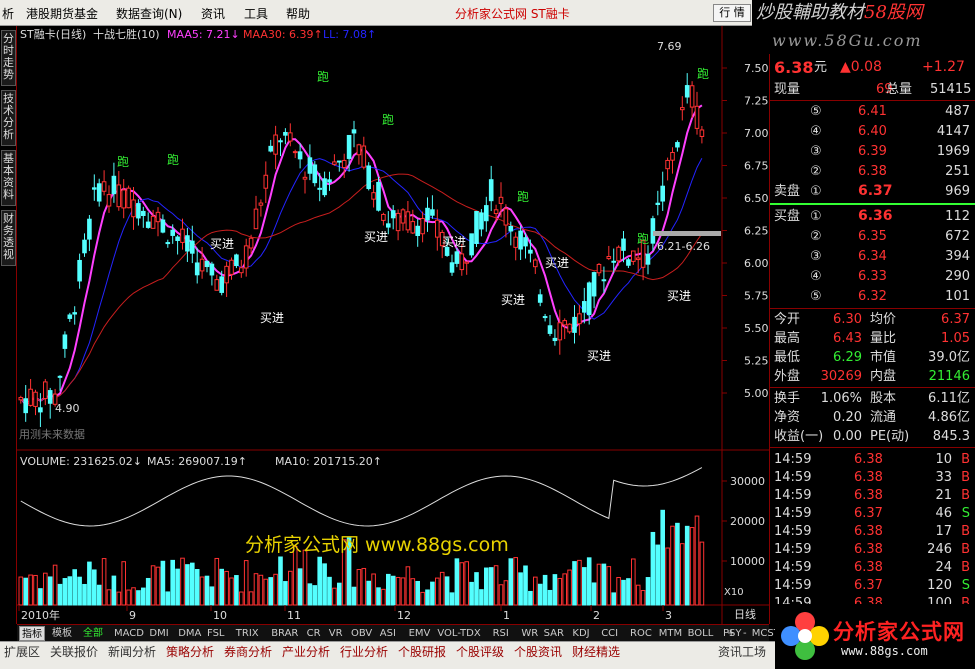 The width and height of the screenshot is (975, 669). What do you see at coordinates (62, 633) in the screenshot?
I see `indicator-tab: 模板` at bounding box center [62, 633].